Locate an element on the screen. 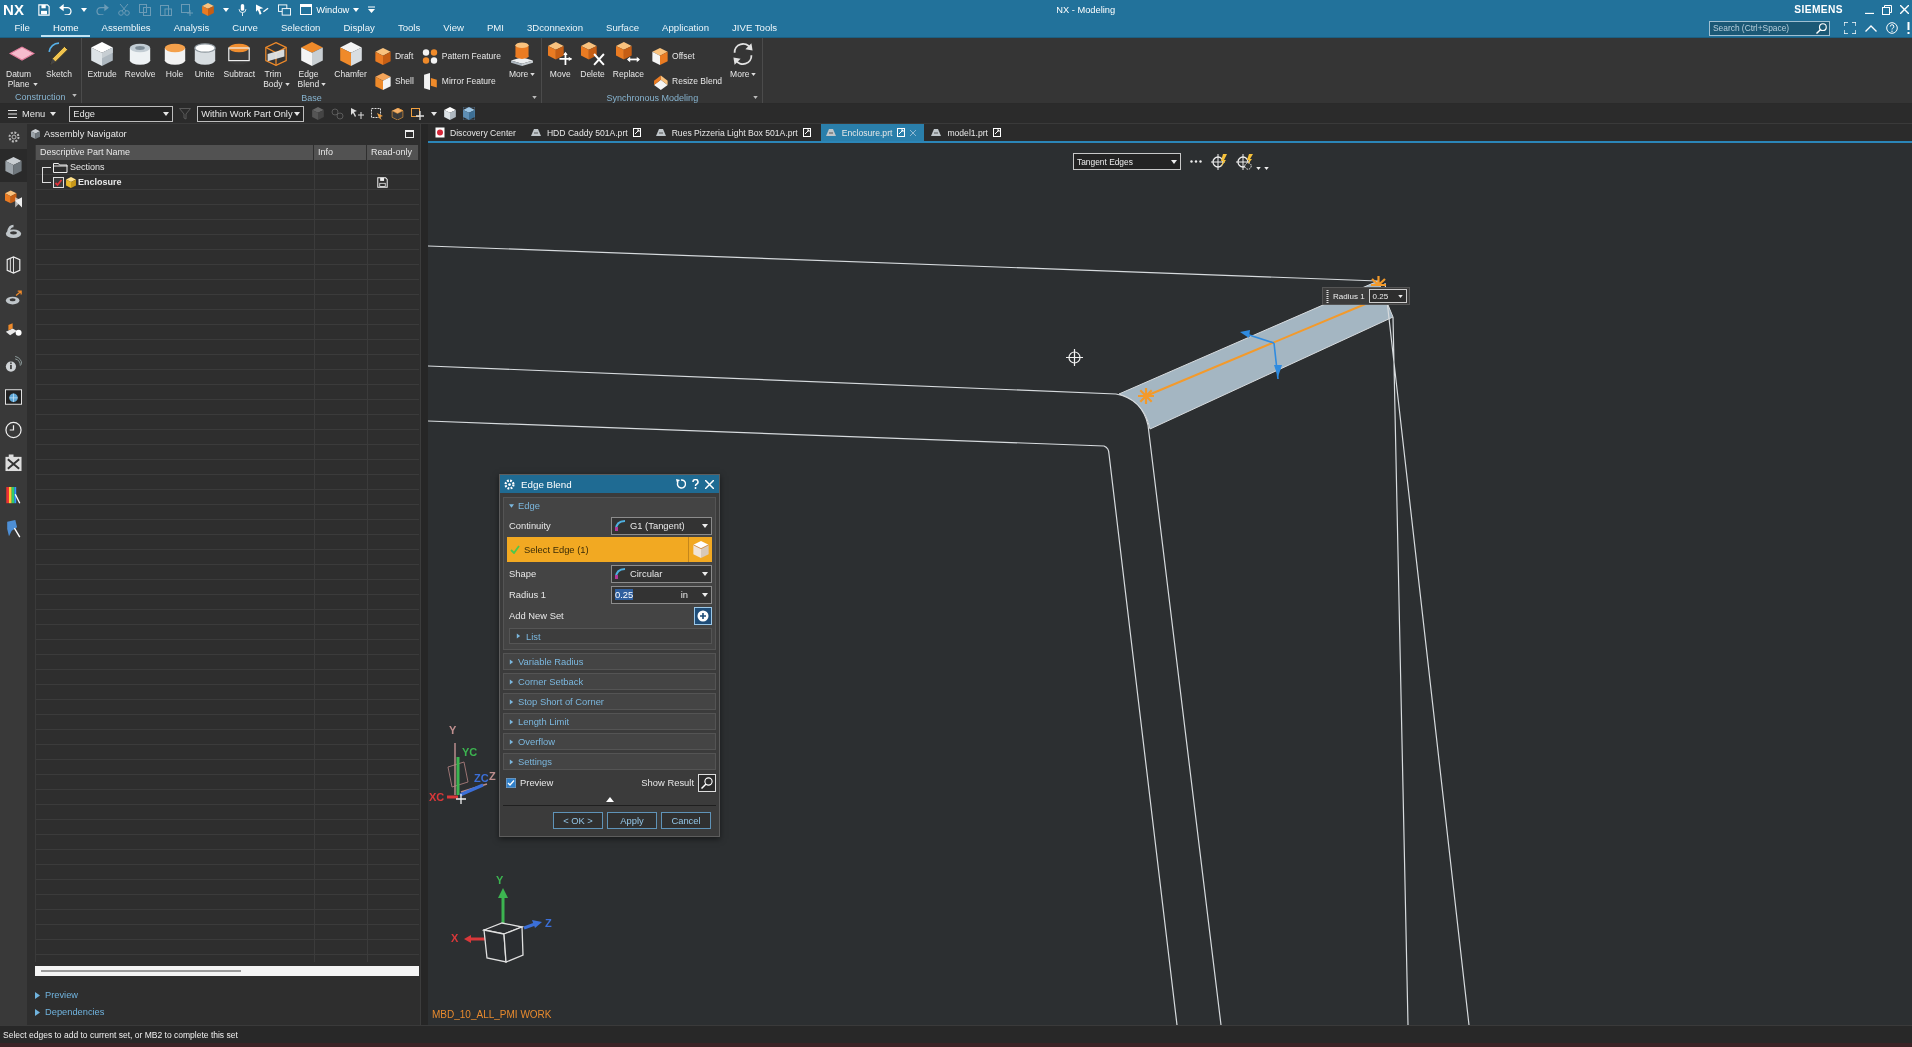 The height and width of the screenshot is (1047, 1912). menu-tab: PMI is located at coordinates (495, 28).